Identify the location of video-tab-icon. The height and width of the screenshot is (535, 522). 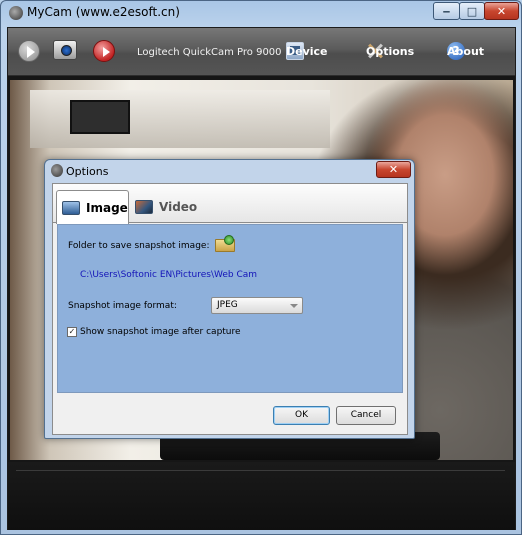
(144, 207).